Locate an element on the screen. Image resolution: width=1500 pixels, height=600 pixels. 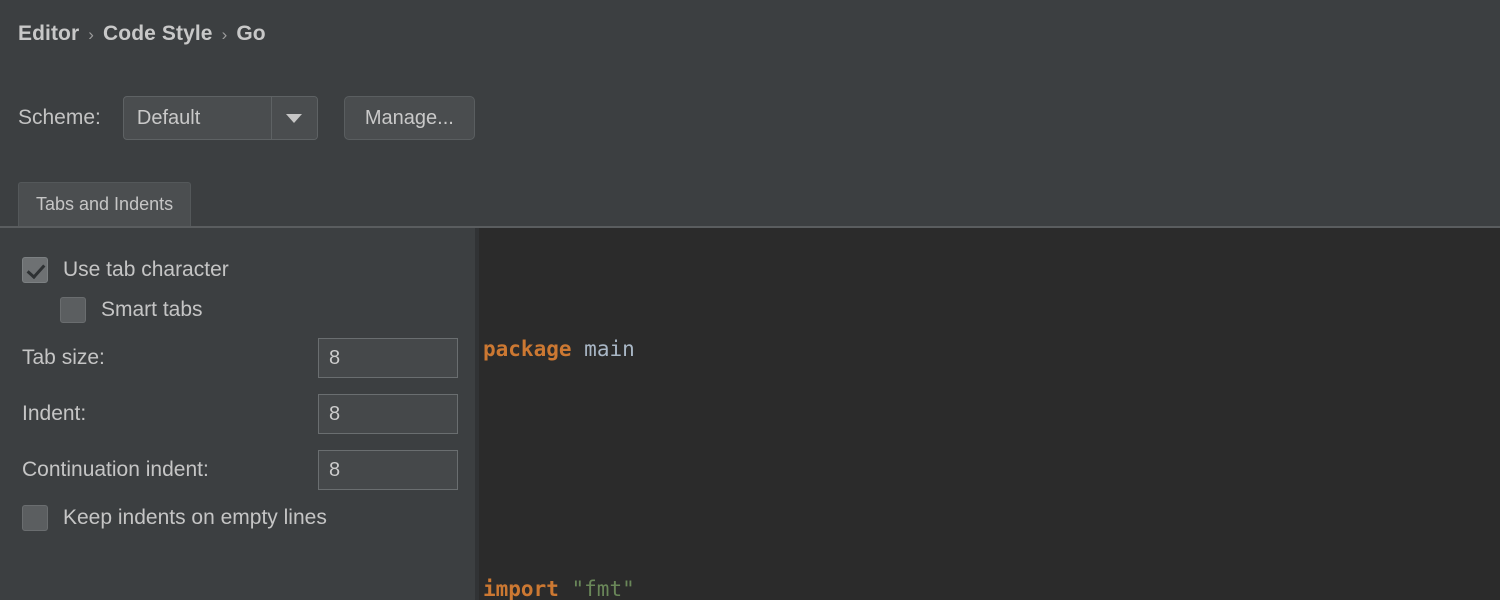
smart-tabs-checkbox is located at coordinates (73, 310).